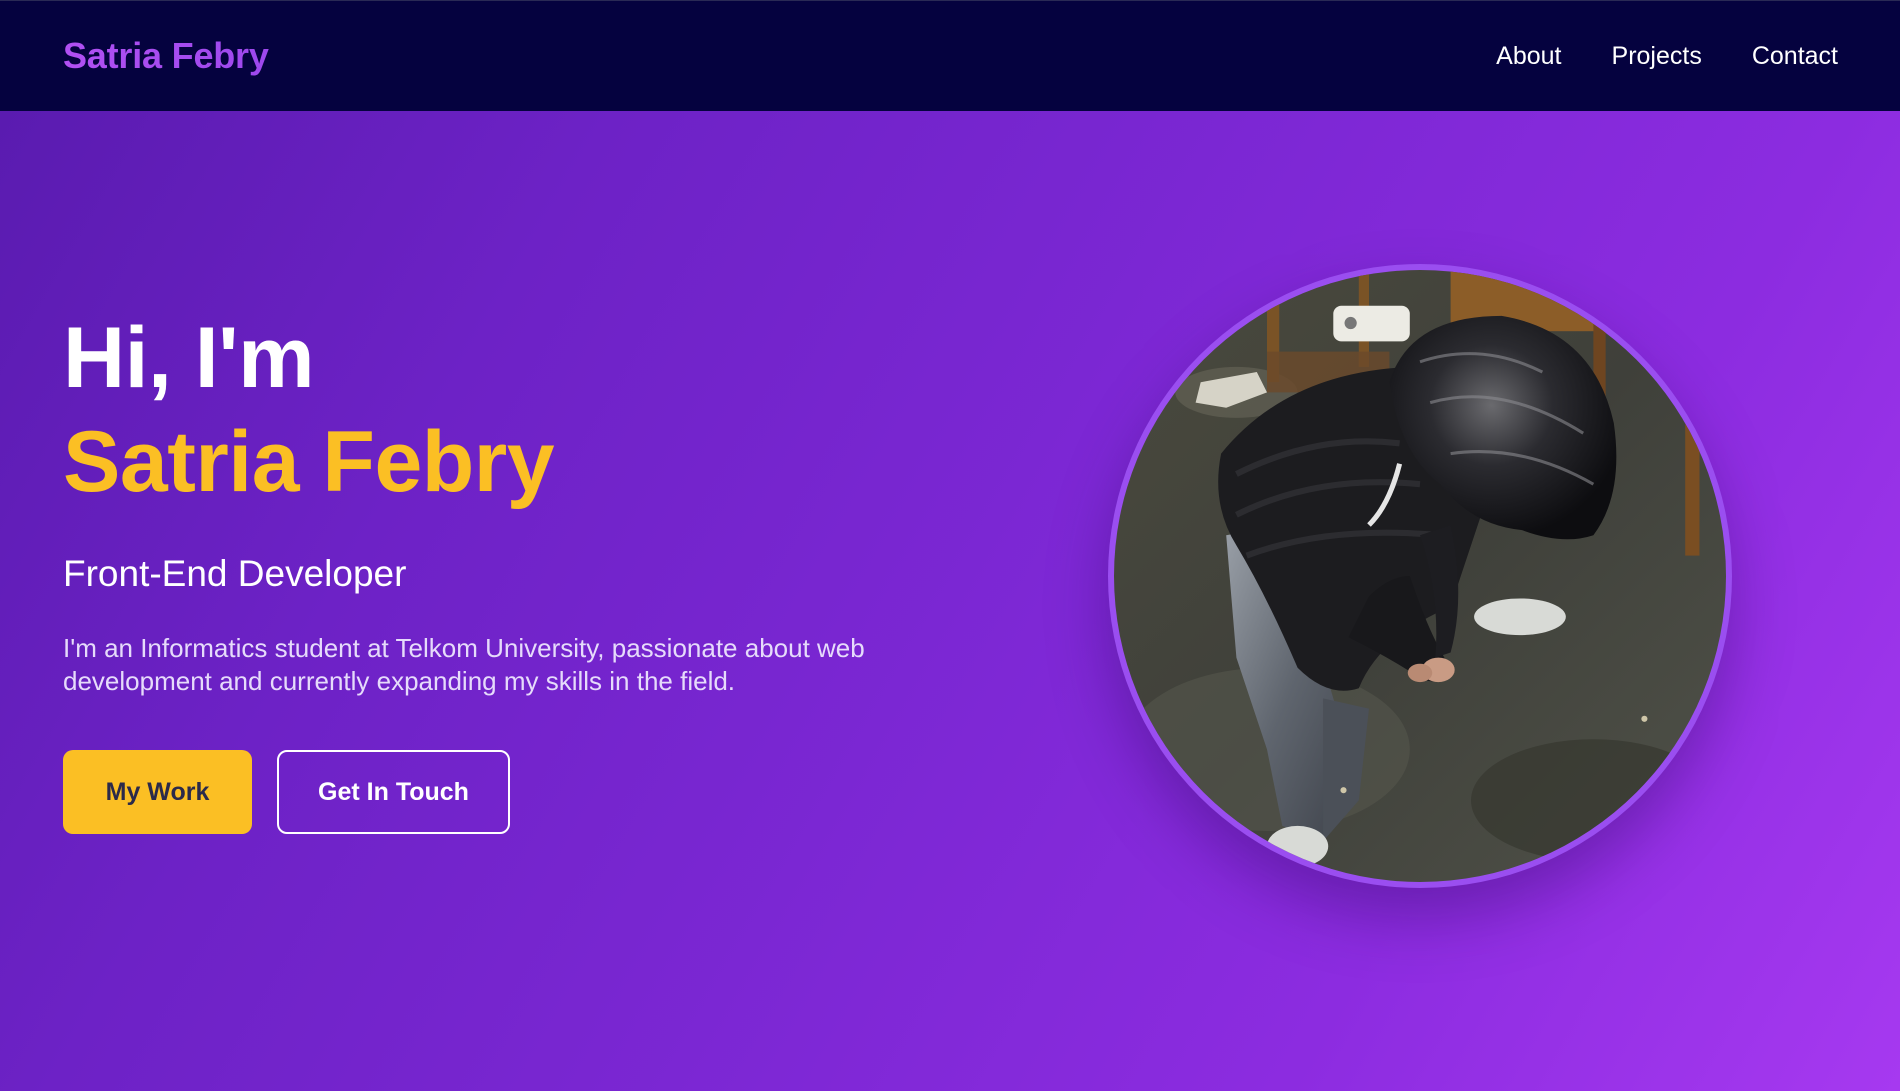 The image size is (1900, 1091). What do you see at coordinates (166, 56) in the screenshot?
I see `site-logo: Satria Febry` at bounding box center [166, 56].